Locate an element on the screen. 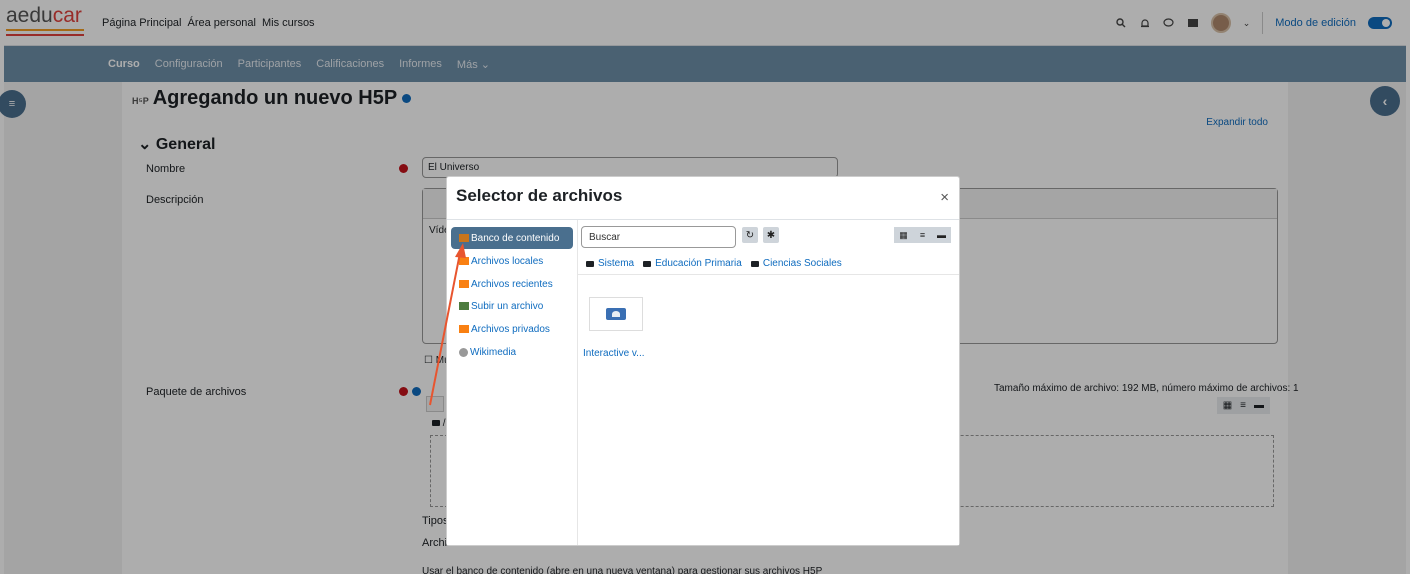 This screenshot has width=1410, height=574. file-thumbnail is located at coordinates (616, 314).